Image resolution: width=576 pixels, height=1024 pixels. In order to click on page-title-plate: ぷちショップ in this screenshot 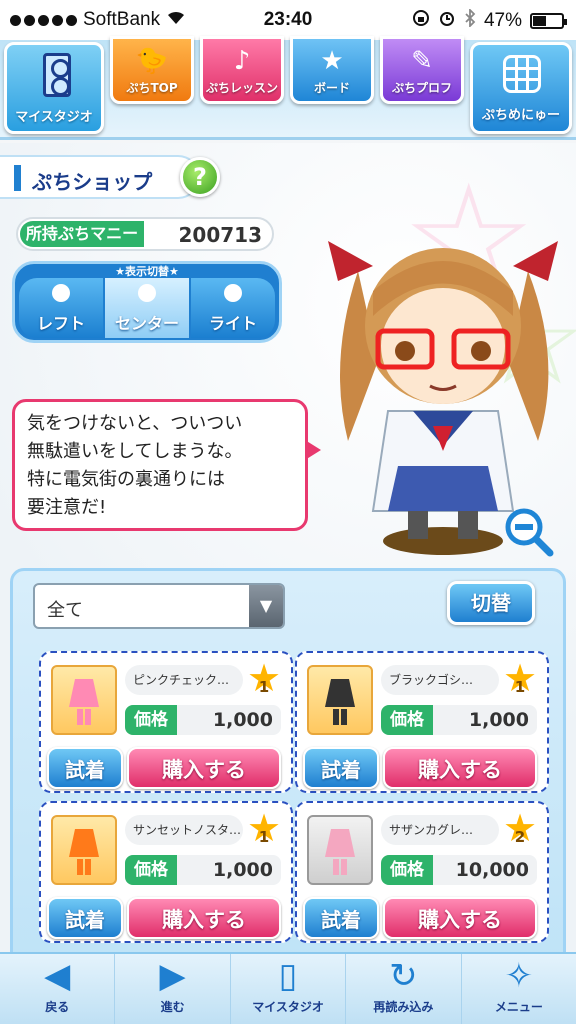, I will do `click(100, 177)`.